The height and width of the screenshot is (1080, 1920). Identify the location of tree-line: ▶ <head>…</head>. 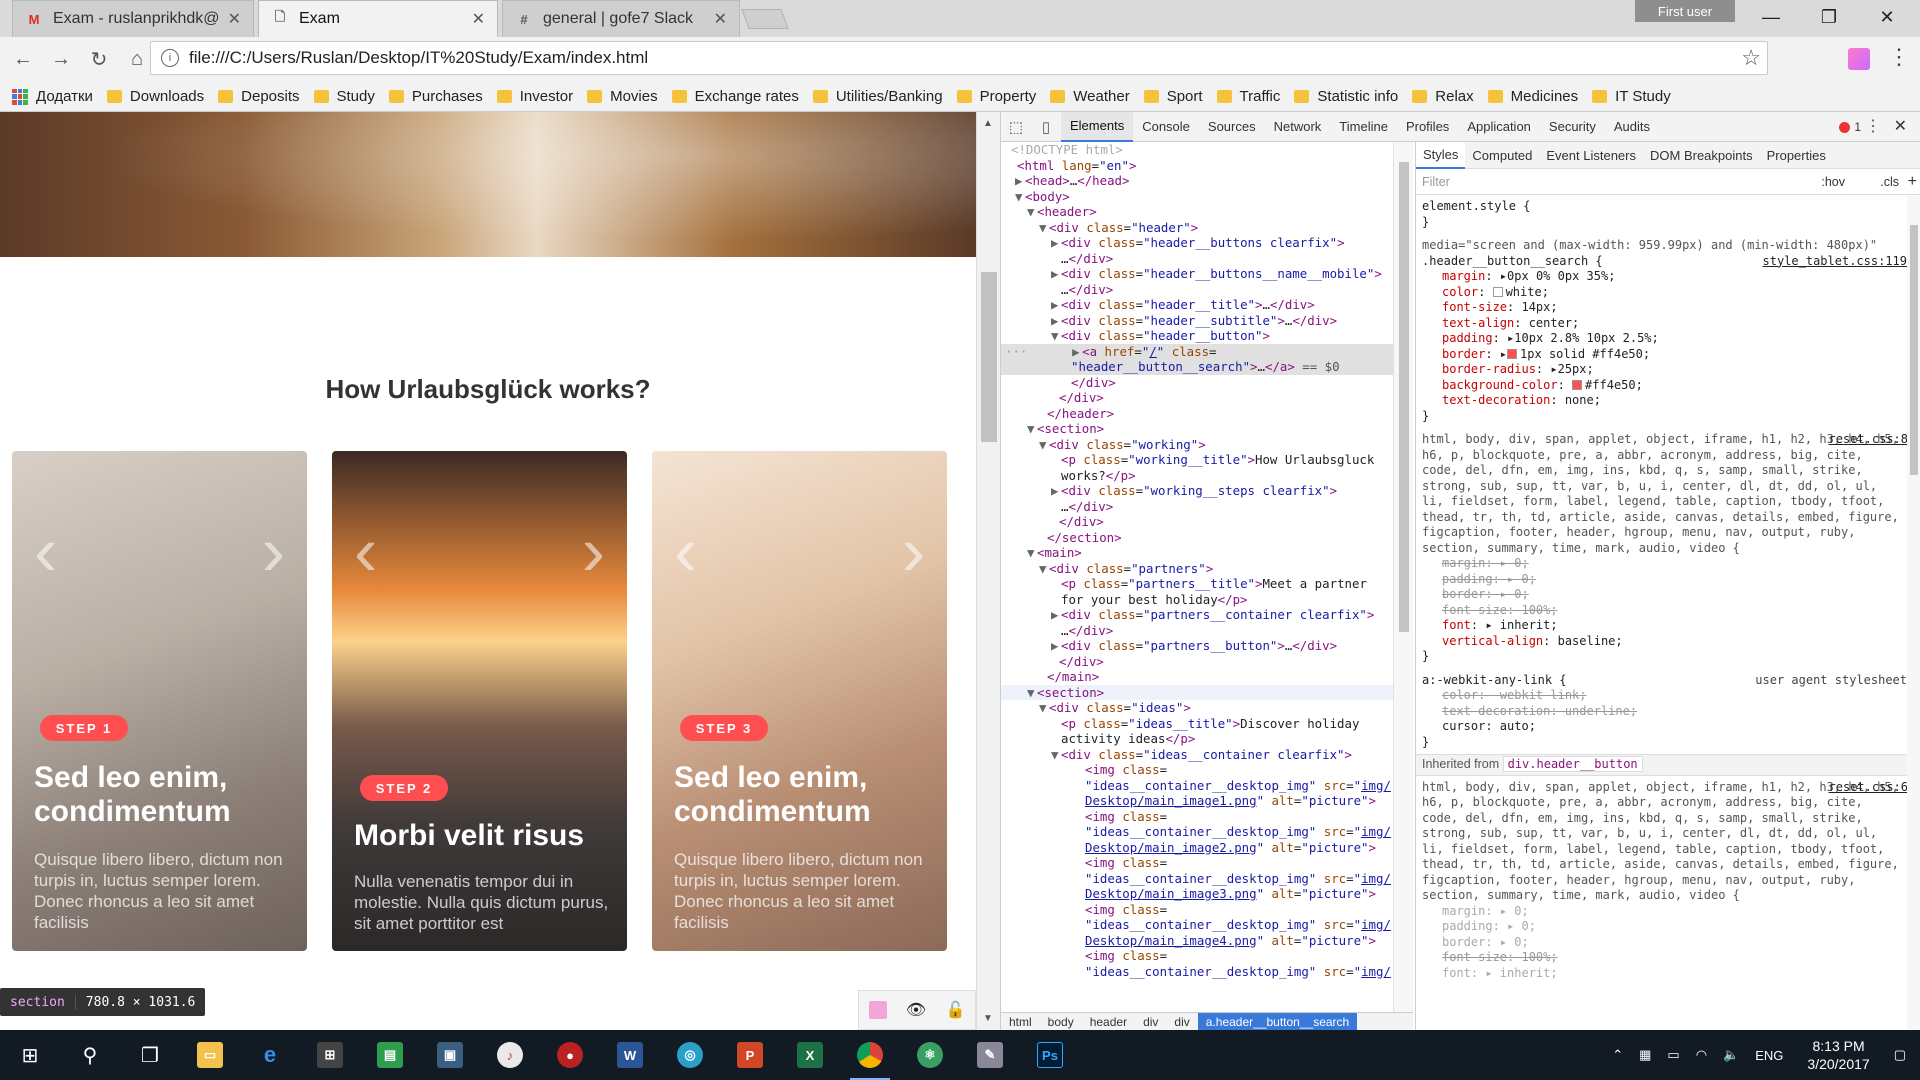
(1207, 181).